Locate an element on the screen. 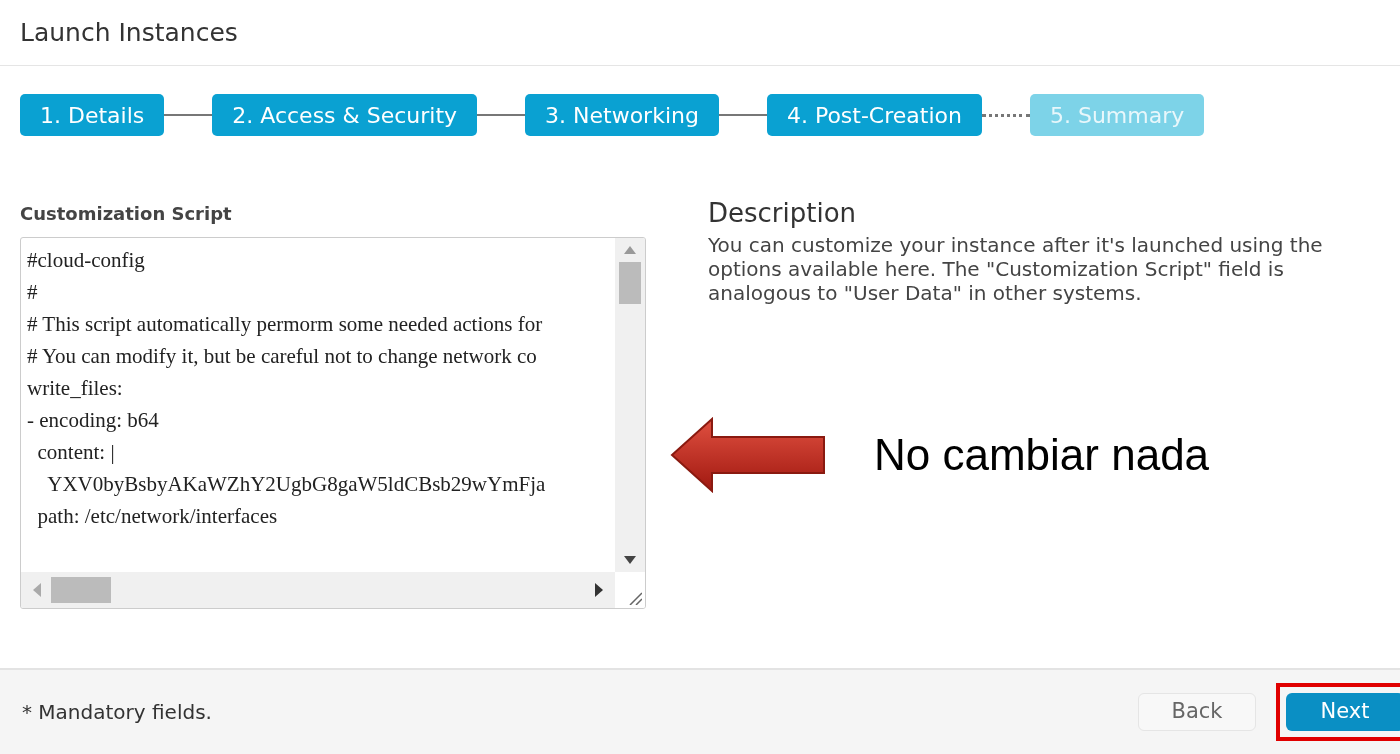  wizard-step-tab: 4. Post-Creation is located at coordinates (874, 115).